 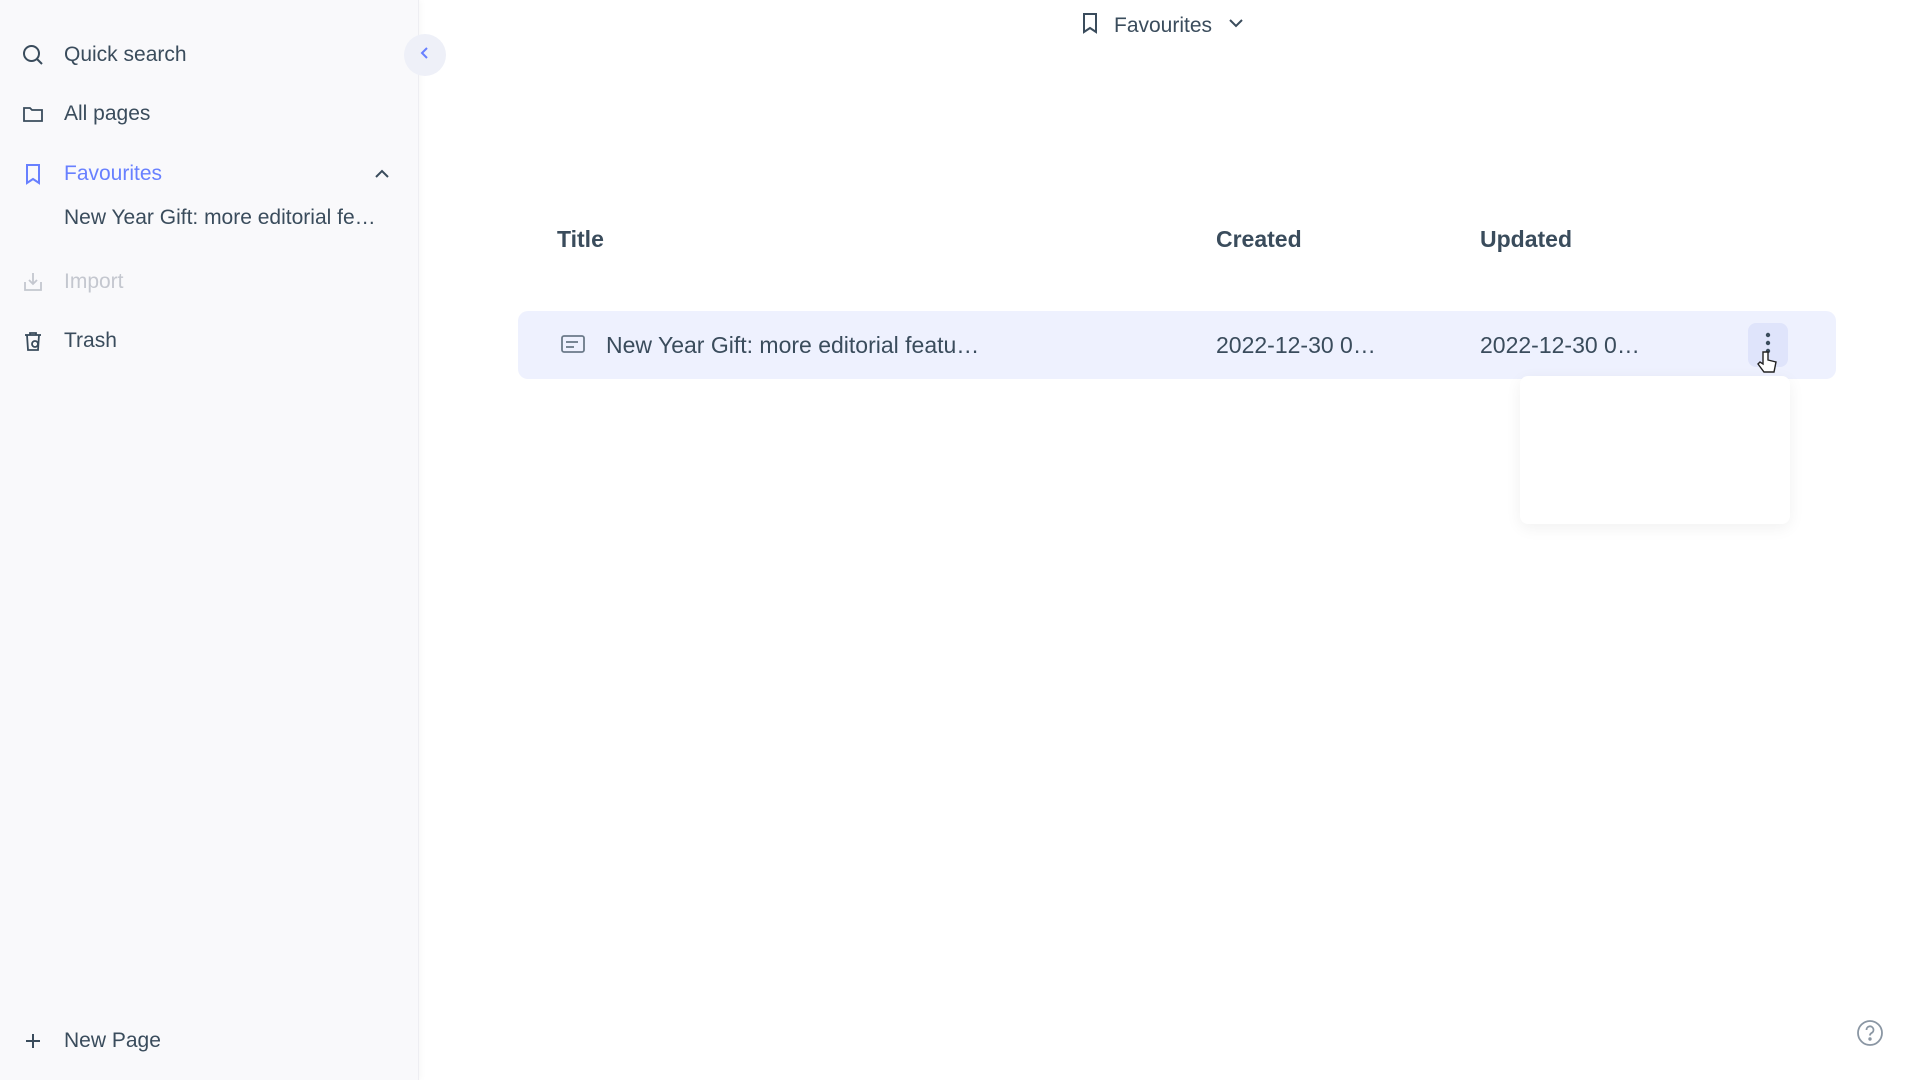 What do you see at coordinates (112, 1040) in the screenshot?
I see `new-page-label: New Page` at bounding box center [112, 1040].